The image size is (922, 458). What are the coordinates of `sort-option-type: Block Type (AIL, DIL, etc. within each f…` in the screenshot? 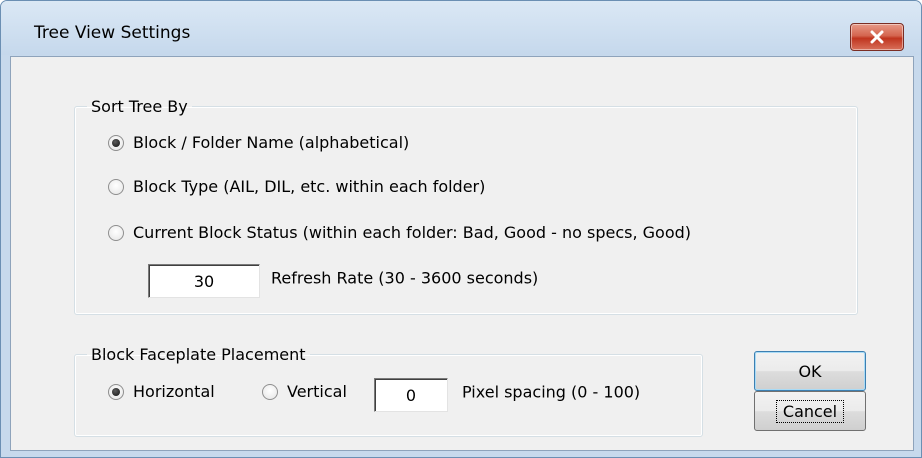 It's located at (296, 186).